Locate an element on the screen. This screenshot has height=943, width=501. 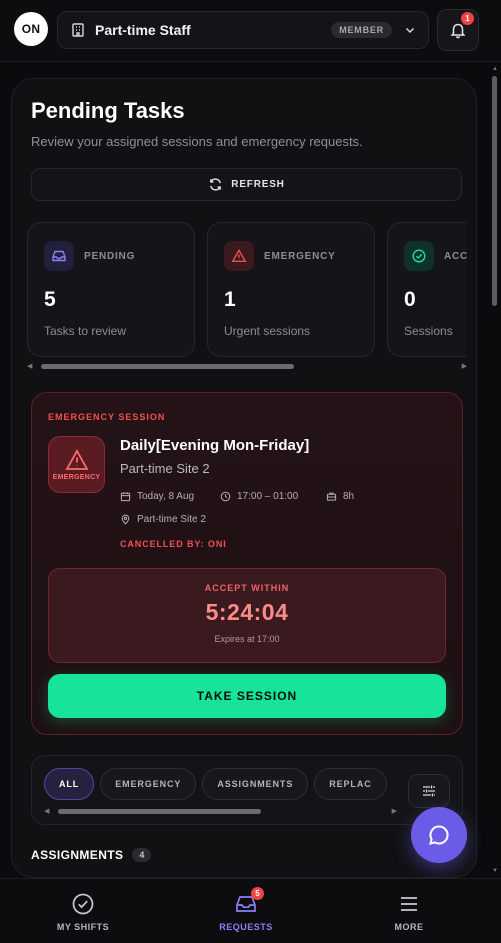
take-session-button: TAKE SESSION is located at coordinates (247, 696).